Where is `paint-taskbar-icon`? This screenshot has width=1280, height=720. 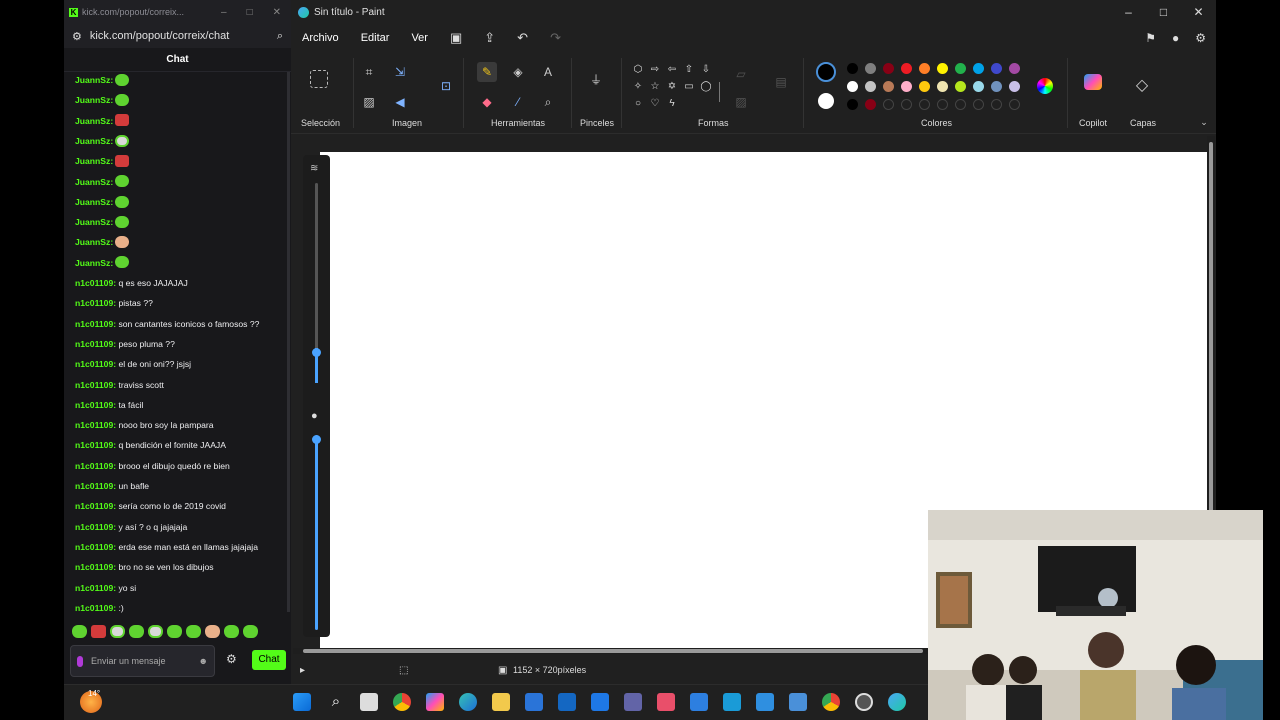
paint-taskbar-icon is located at coordinates (897, 702).